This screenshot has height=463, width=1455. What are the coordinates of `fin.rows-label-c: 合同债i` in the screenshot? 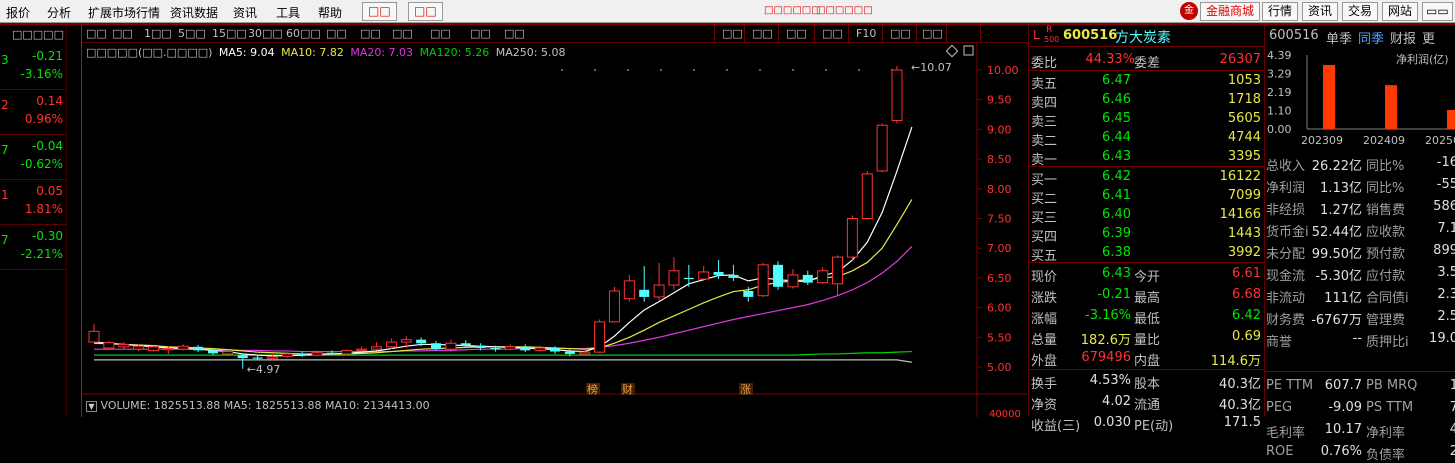 It's located at (1387, 298).